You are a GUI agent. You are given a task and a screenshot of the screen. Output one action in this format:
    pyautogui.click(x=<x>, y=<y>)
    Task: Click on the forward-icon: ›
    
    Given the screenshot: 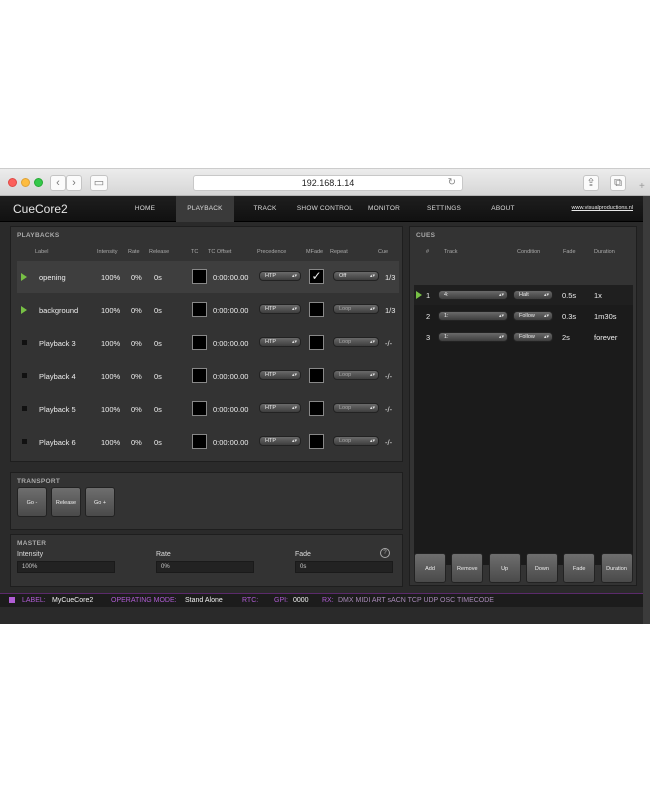 What is the action you would take?
    pyautogui.click(x=74, y=183)
    